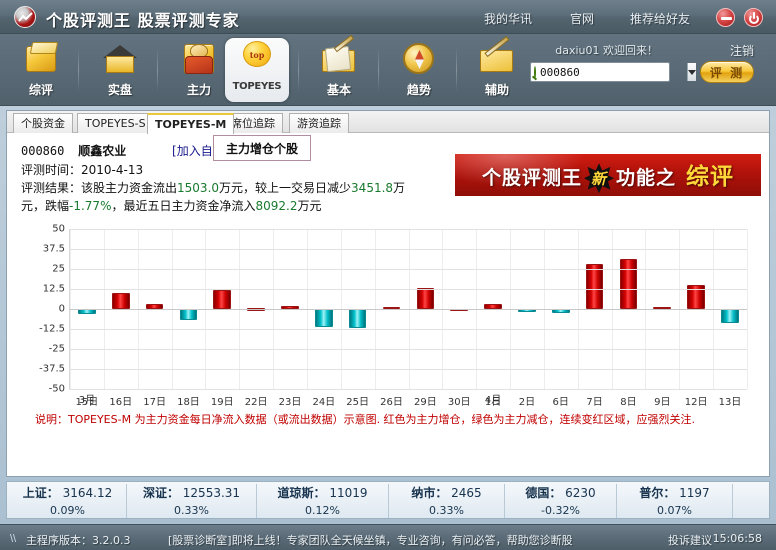 The height and width of the screenshot is (550, 776). Describe the element at coordinates (199, 70) in the screenshot. I see `toolbar-item-main-force: 主力` at that location.